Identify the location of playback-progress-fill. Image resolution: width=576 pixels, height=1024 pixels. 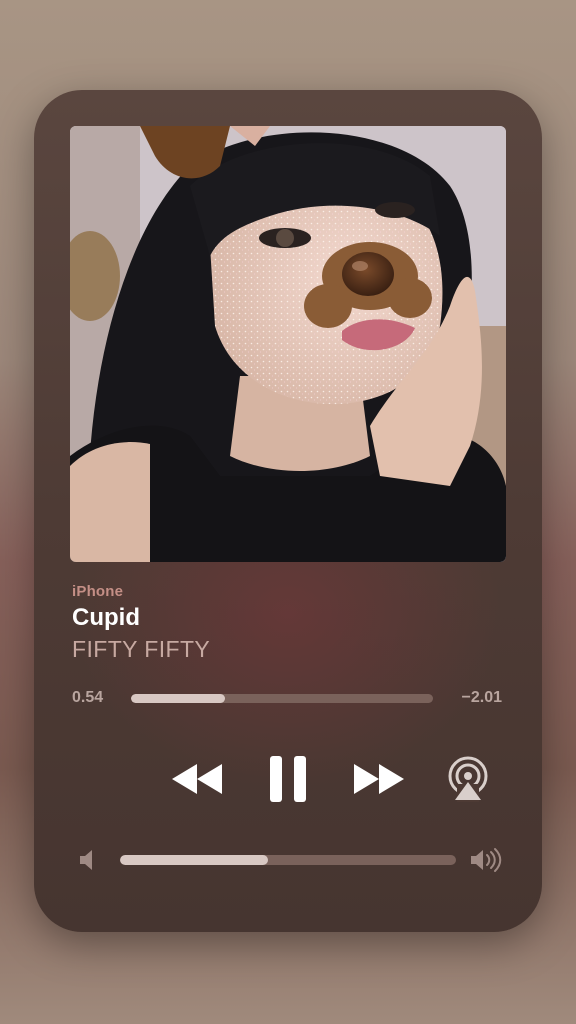
(178, 698).